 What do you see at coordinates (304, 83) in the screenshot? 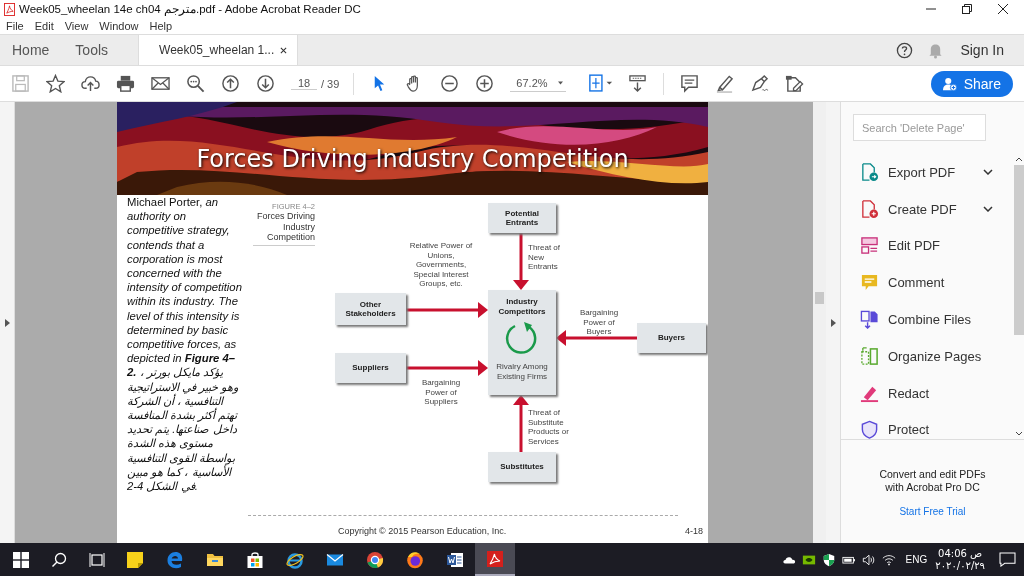
I see `page-number-field: 18` at bounding box center [304, 83].